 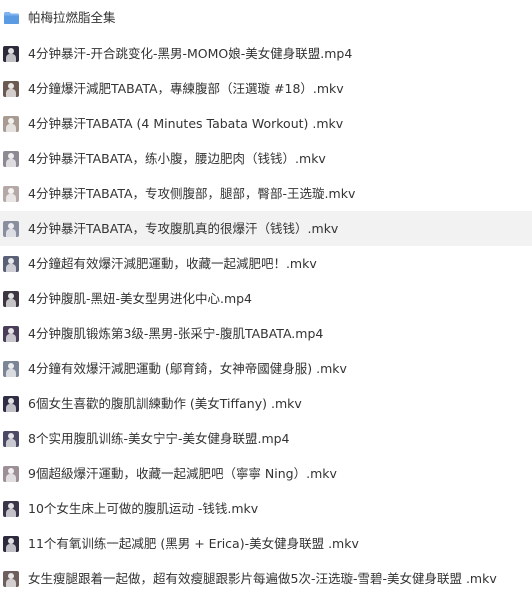 What do you see at coordinates (266, 508) in the screenshot?
I see `file-row: 10个女生床上可做的腹肌运动 -钱钱.mkv` at bounding box center [266, 508].